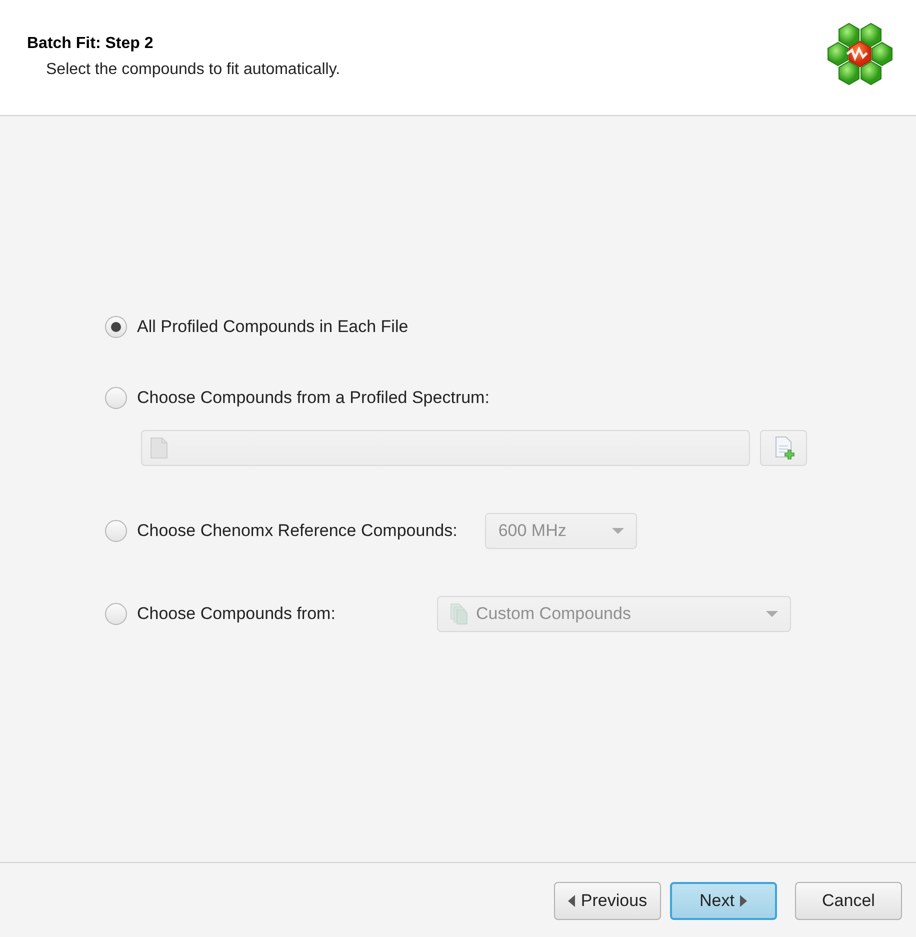 This screenshot has height=937, width=916. What do you see at coordinates (272, 327) in the screenshot?
I see `option-label: All Profiled Compounds in Each File` at bounding box center [272, 327].